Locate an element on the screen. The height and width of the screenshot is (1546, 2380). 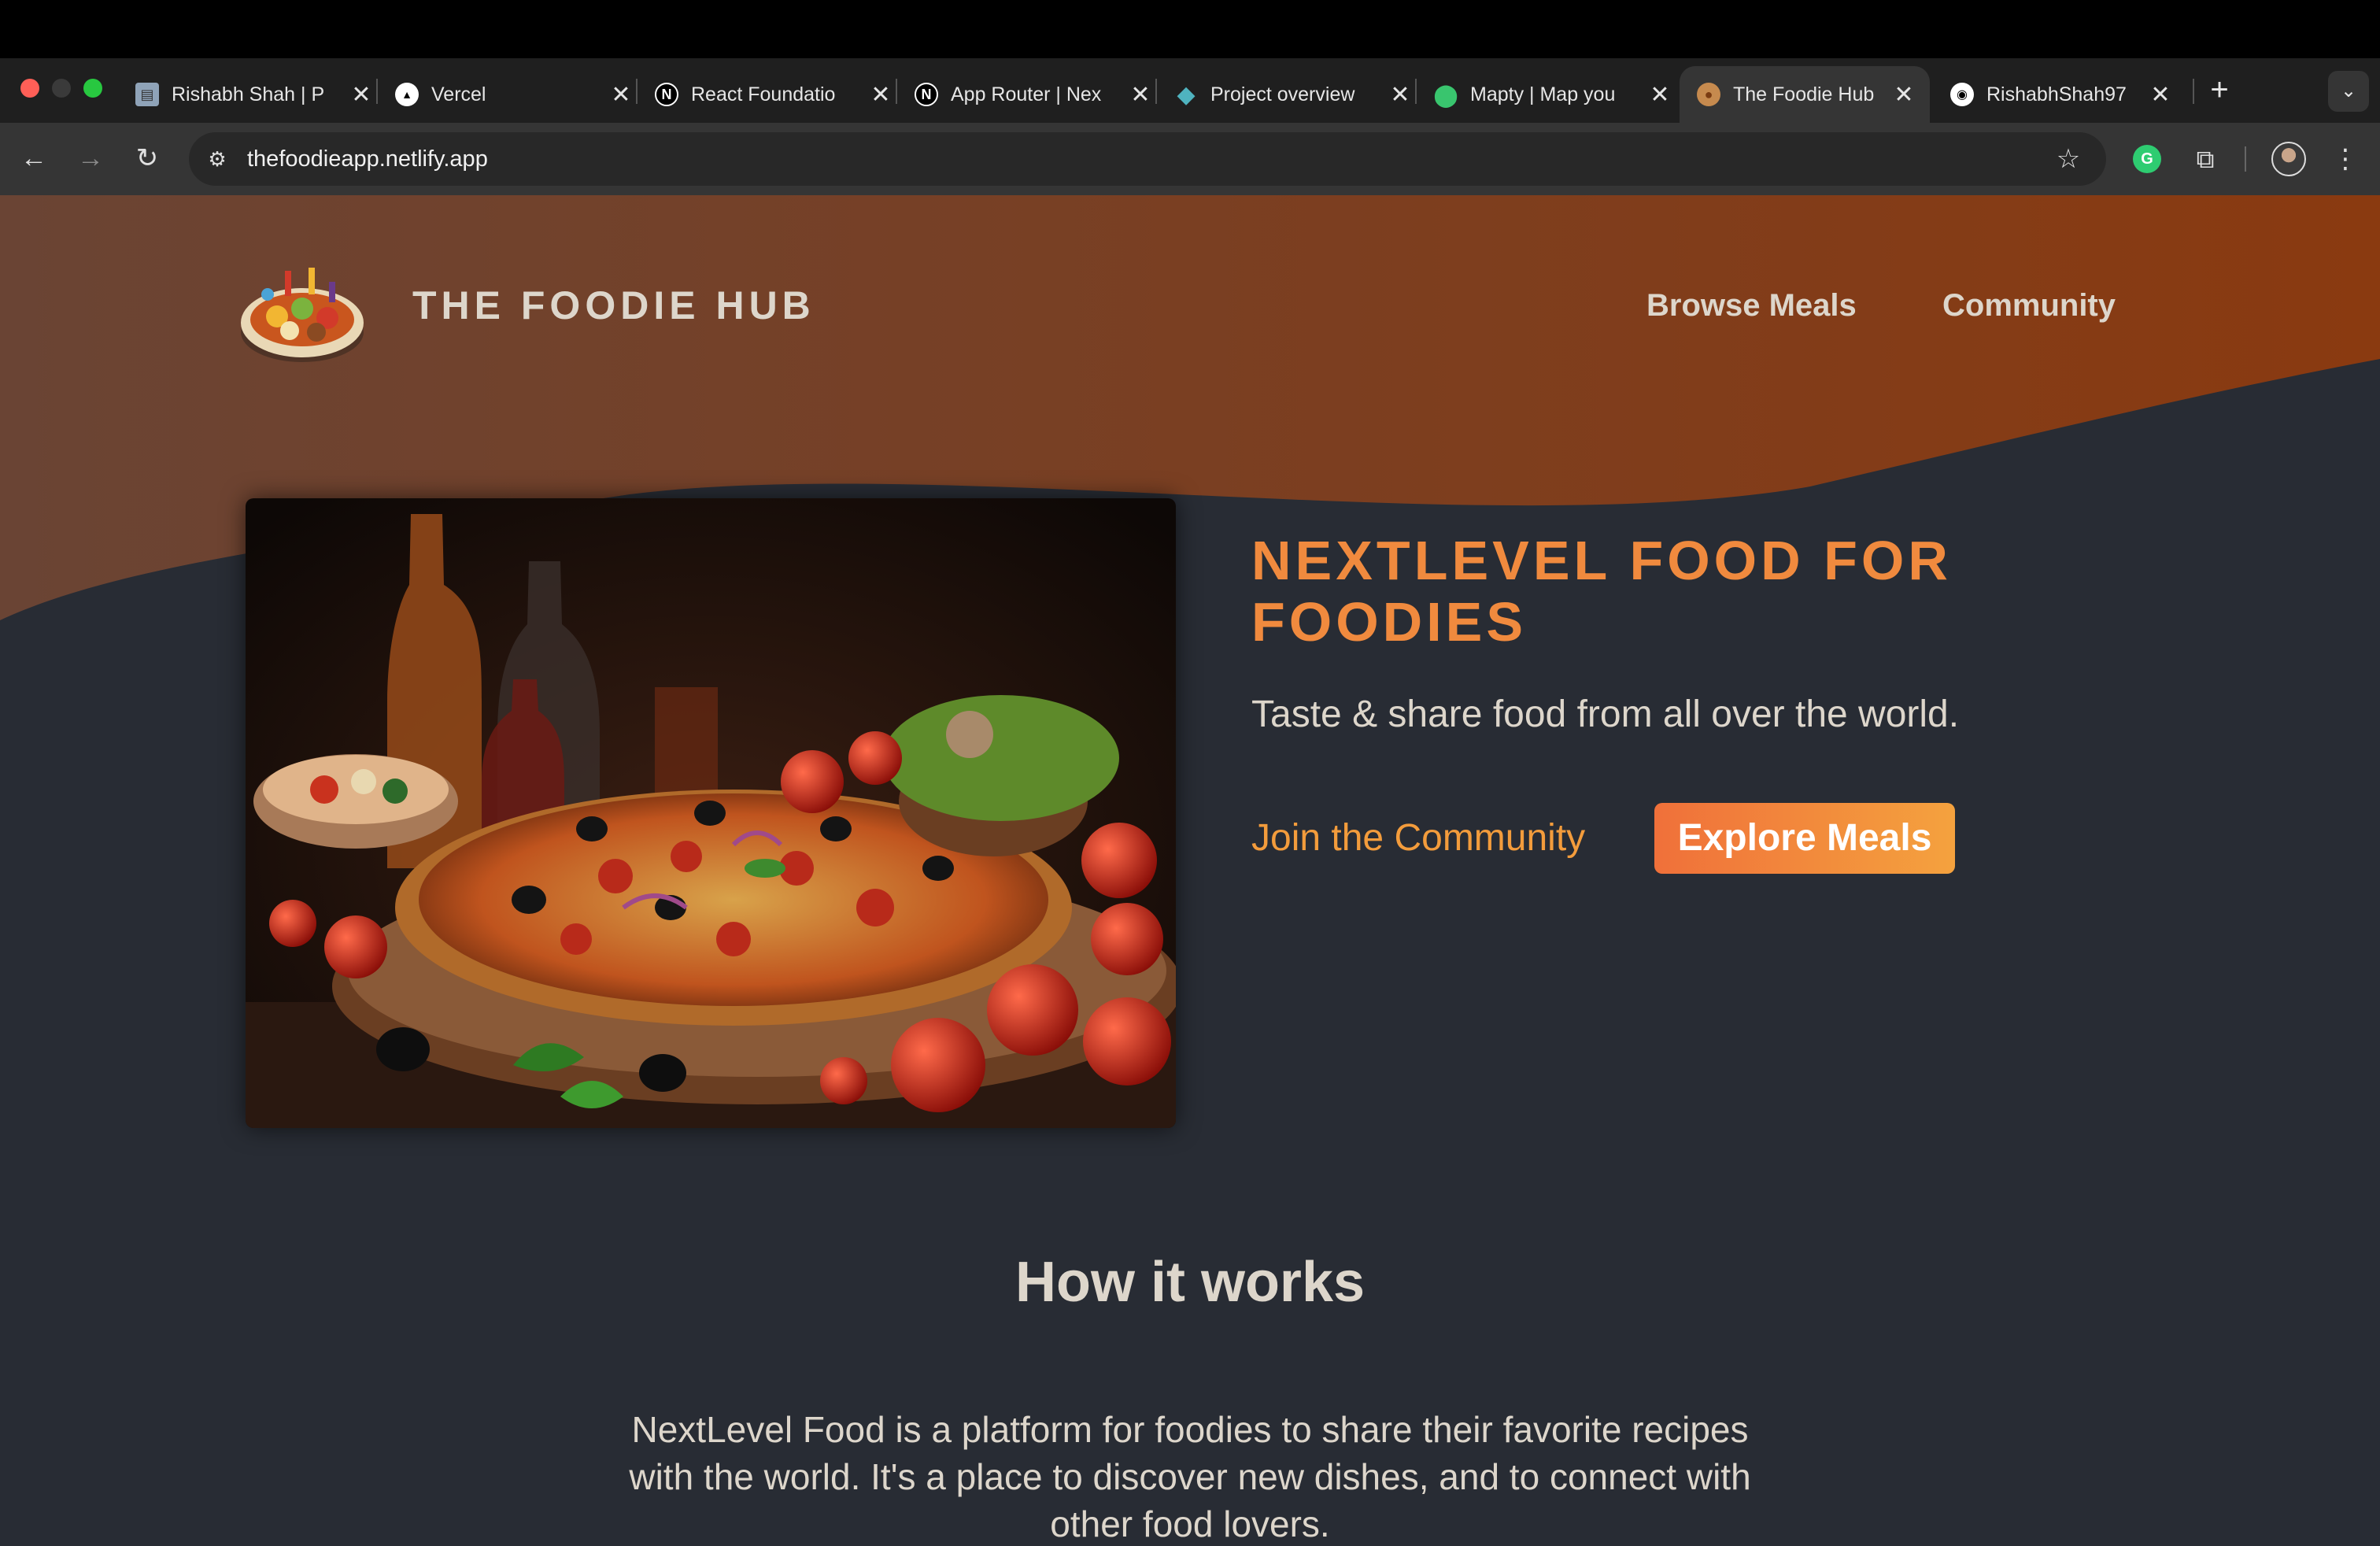
portfolio-favicon-icon: ▤ is located at coordinates (147, 95).